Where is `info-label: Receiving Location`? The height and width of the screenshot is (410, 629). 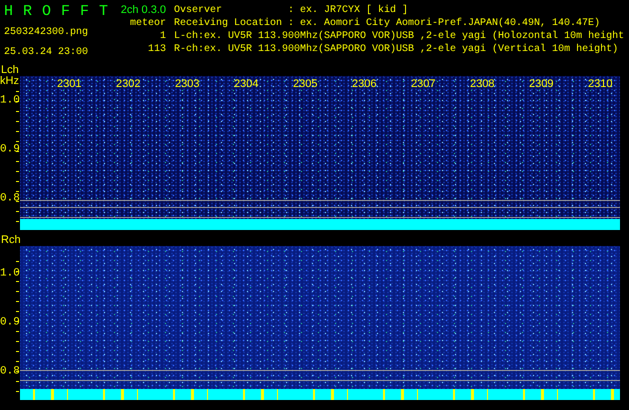 info-label: Receiving Location is located at coordinates (229, 23).